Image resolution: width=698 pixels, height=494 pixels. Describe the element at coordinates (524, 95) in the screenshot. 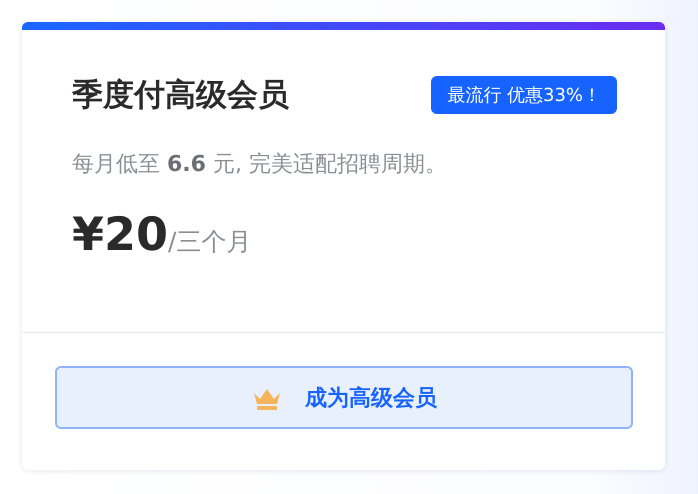

I see `discount-badge: 最流行 优惠33%！` at that location.